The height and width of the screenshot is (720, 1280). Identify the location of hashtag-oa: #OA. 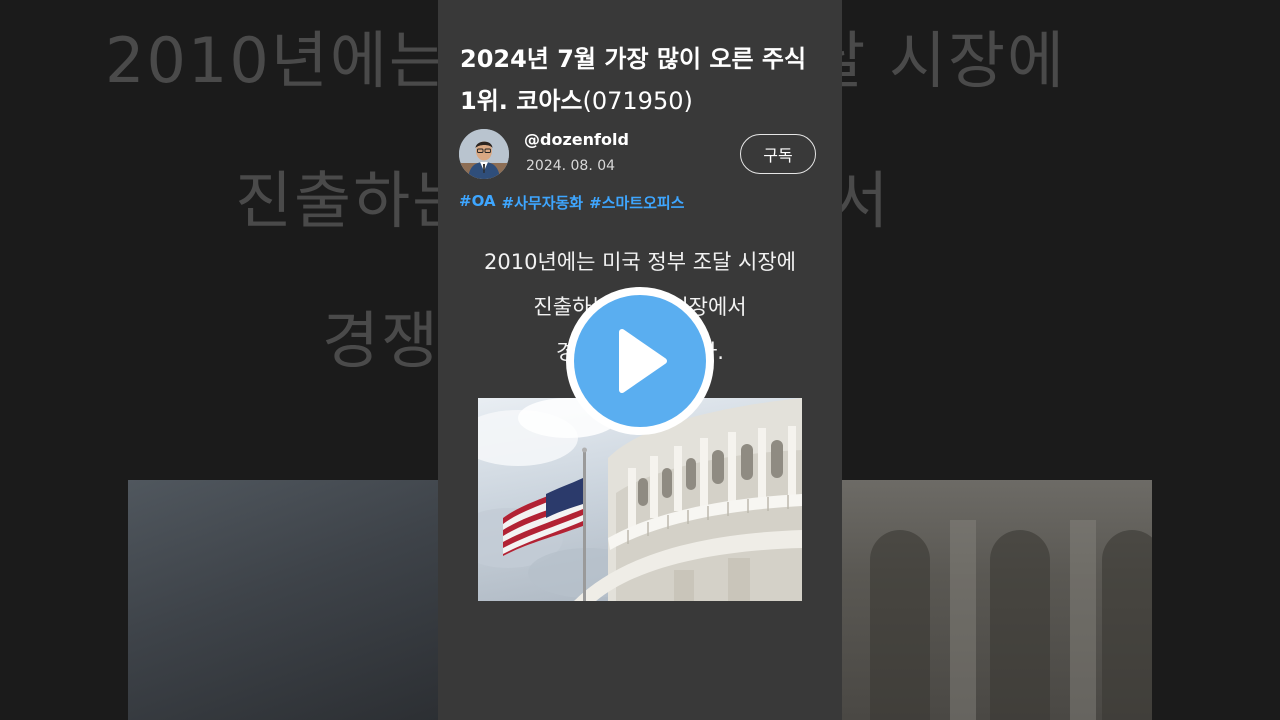
(477, 202).